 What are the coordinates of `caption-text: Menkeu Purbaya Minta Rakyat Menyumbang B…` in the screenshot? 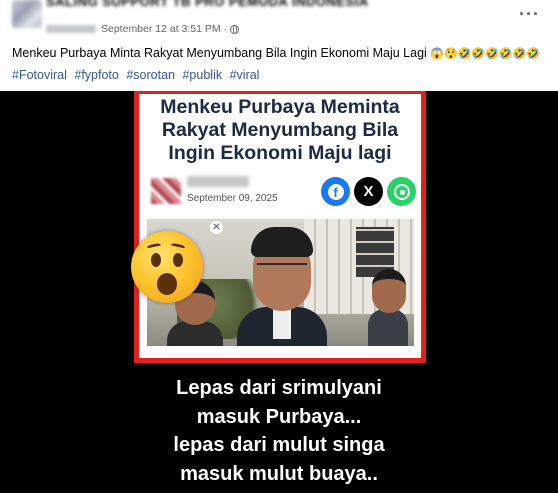 It's located at (219, 53).